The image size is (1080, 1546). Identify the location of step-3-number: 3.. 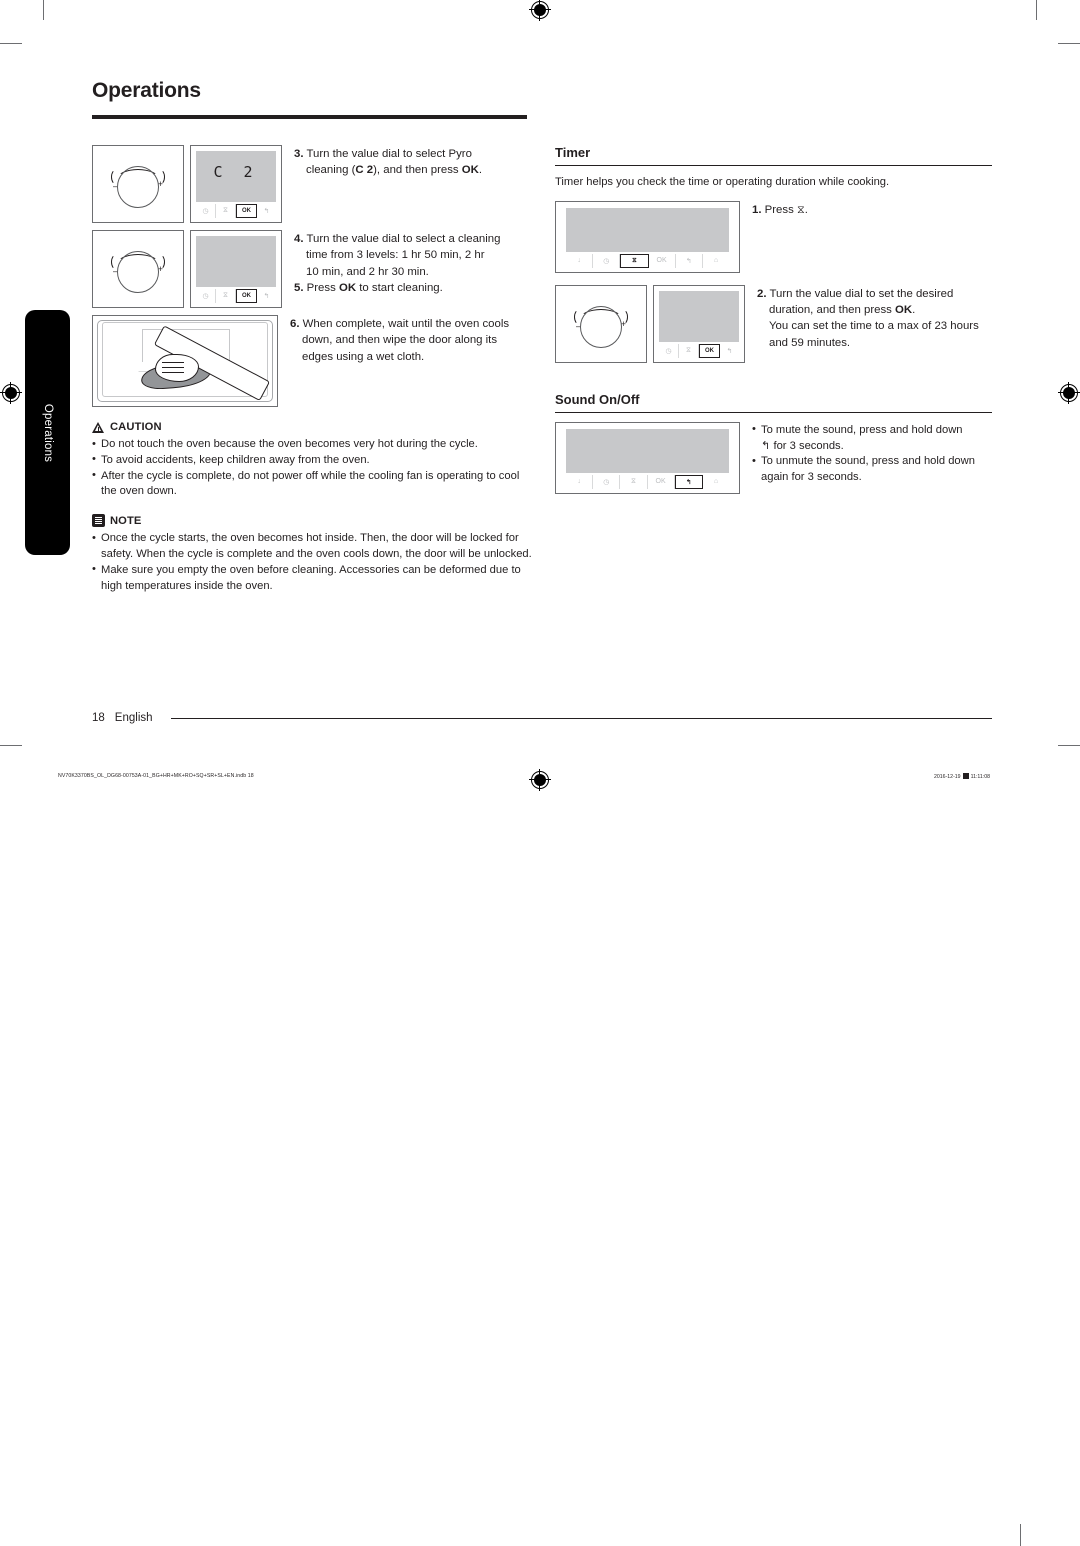
(299, 154).